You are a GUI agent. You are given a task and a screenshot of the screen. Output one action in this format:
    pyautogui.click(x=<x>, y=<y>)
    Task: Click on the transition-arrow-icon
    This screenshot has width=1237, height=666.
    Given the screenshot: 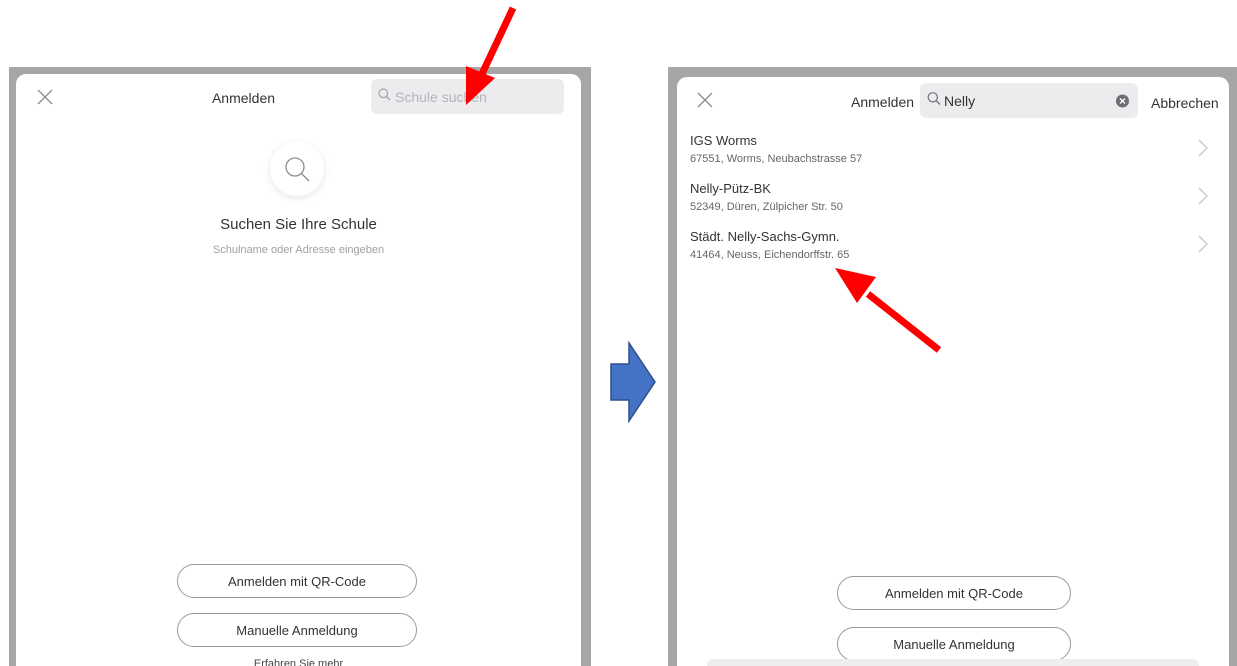 What is the action you would take?
    pyautogui.click(x=633, y=382)
    